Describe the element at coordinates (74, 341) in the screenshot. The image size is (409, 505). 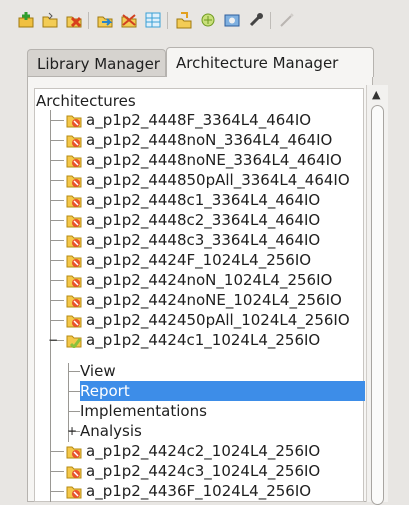
I see `open-folder-icon` at that location.